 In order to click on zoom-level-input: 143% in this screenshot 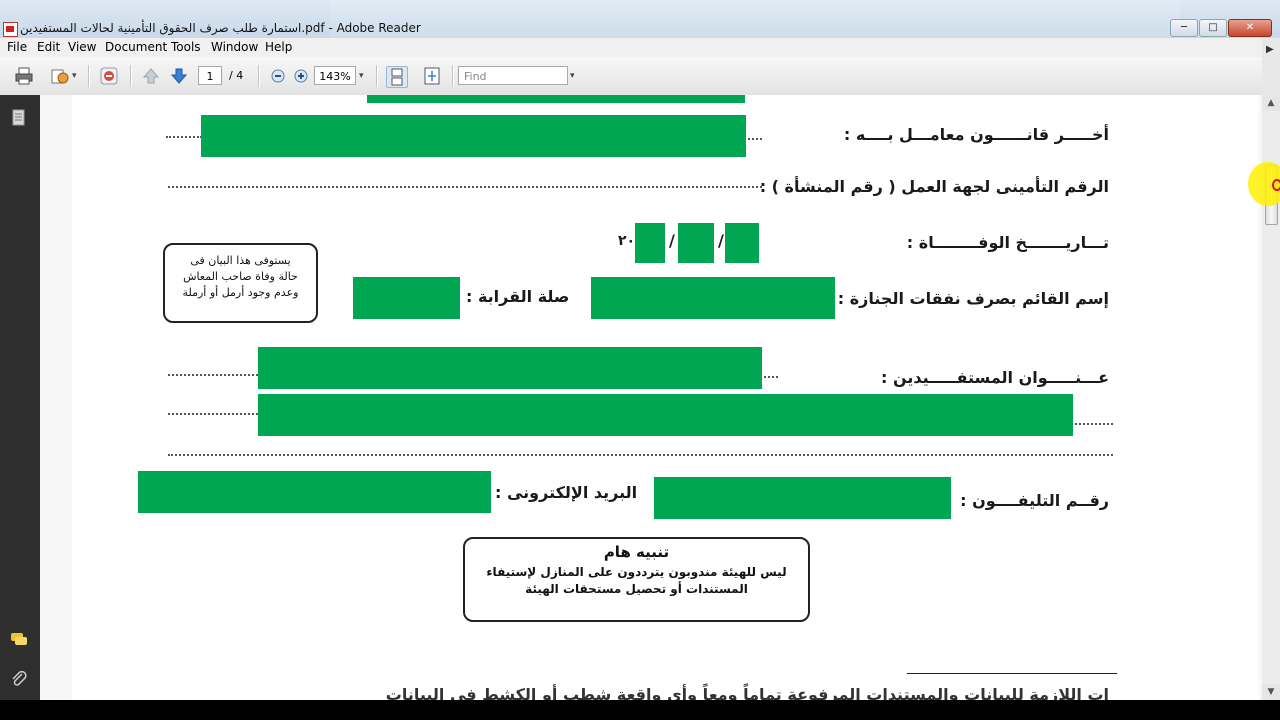, I will do `click(335, 75)`.